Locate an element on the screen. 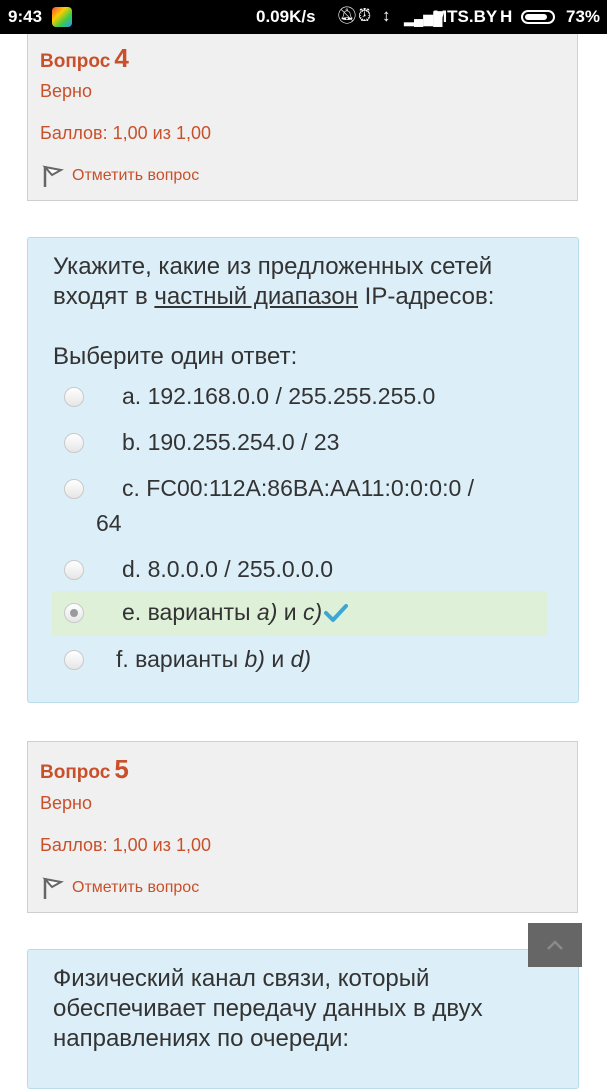 Image resolution: width=607 pixels, height=1089 pixels. answer-option-label: e. варианты a) и c) is located at coordinates (222, 612).